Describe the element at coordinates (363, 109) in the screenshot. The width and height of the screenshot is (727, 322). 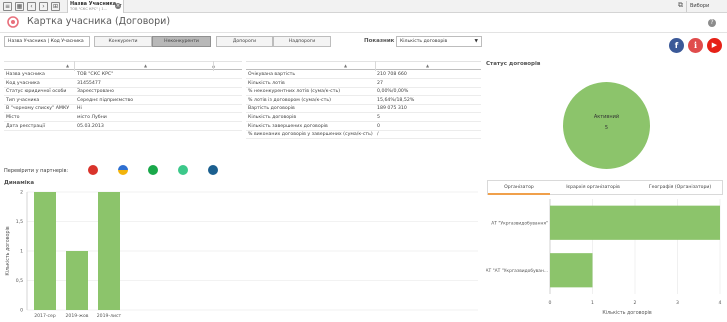
I see `table-row: Вартість договорів 189 075 310` at that location.